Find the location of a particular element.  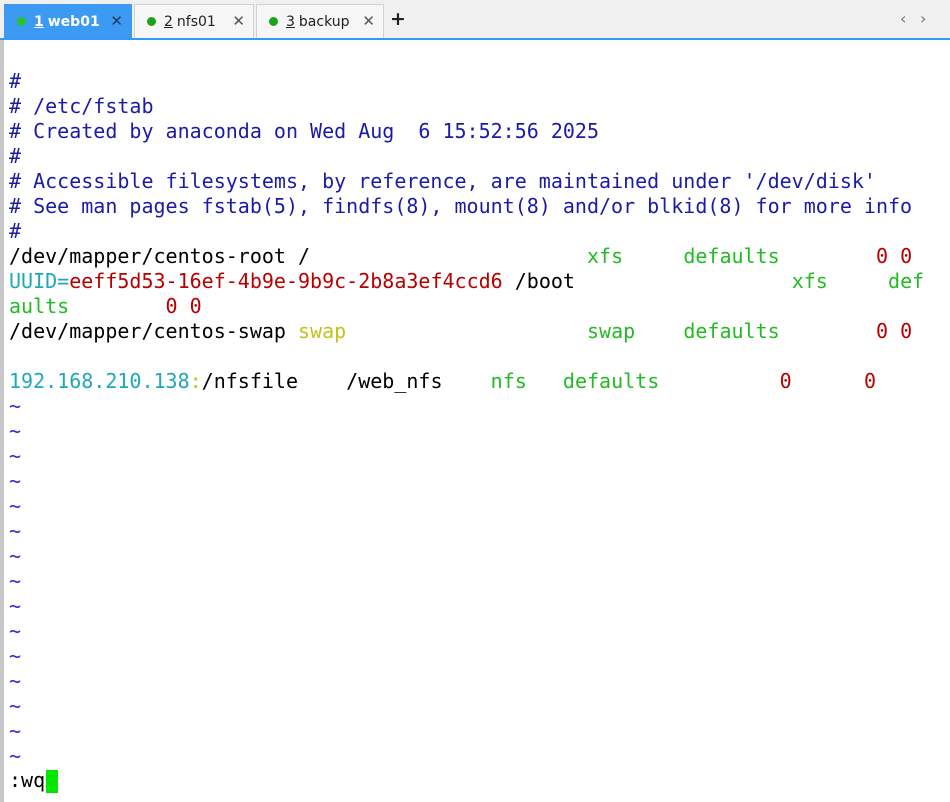

scroll-tabs-right-icon: › is located at coordinates (923, 18).